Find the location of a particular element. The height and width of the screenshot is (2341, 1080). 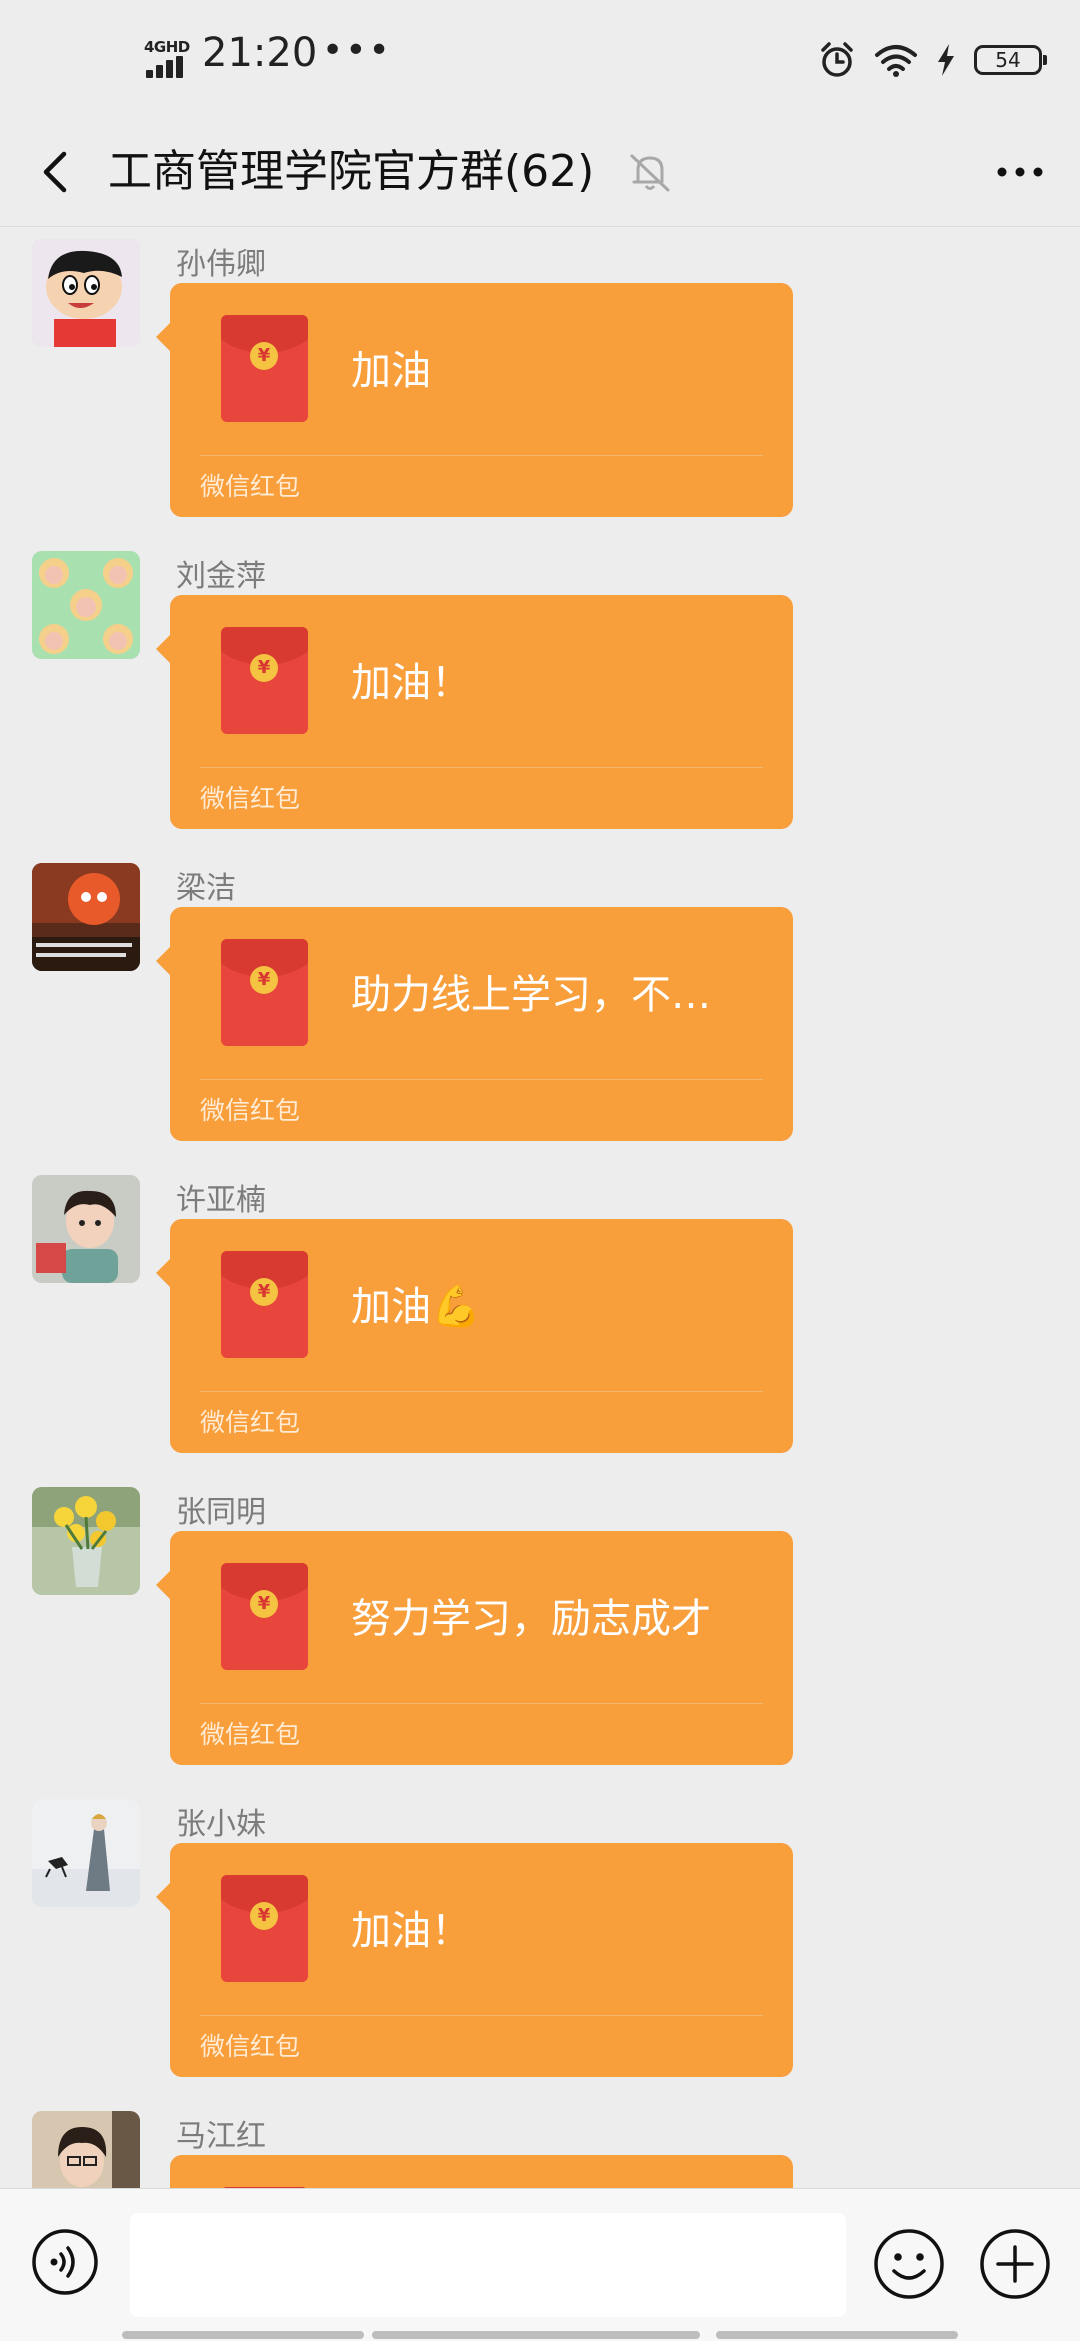

wifi-icon is located at coordinates (896, 61).